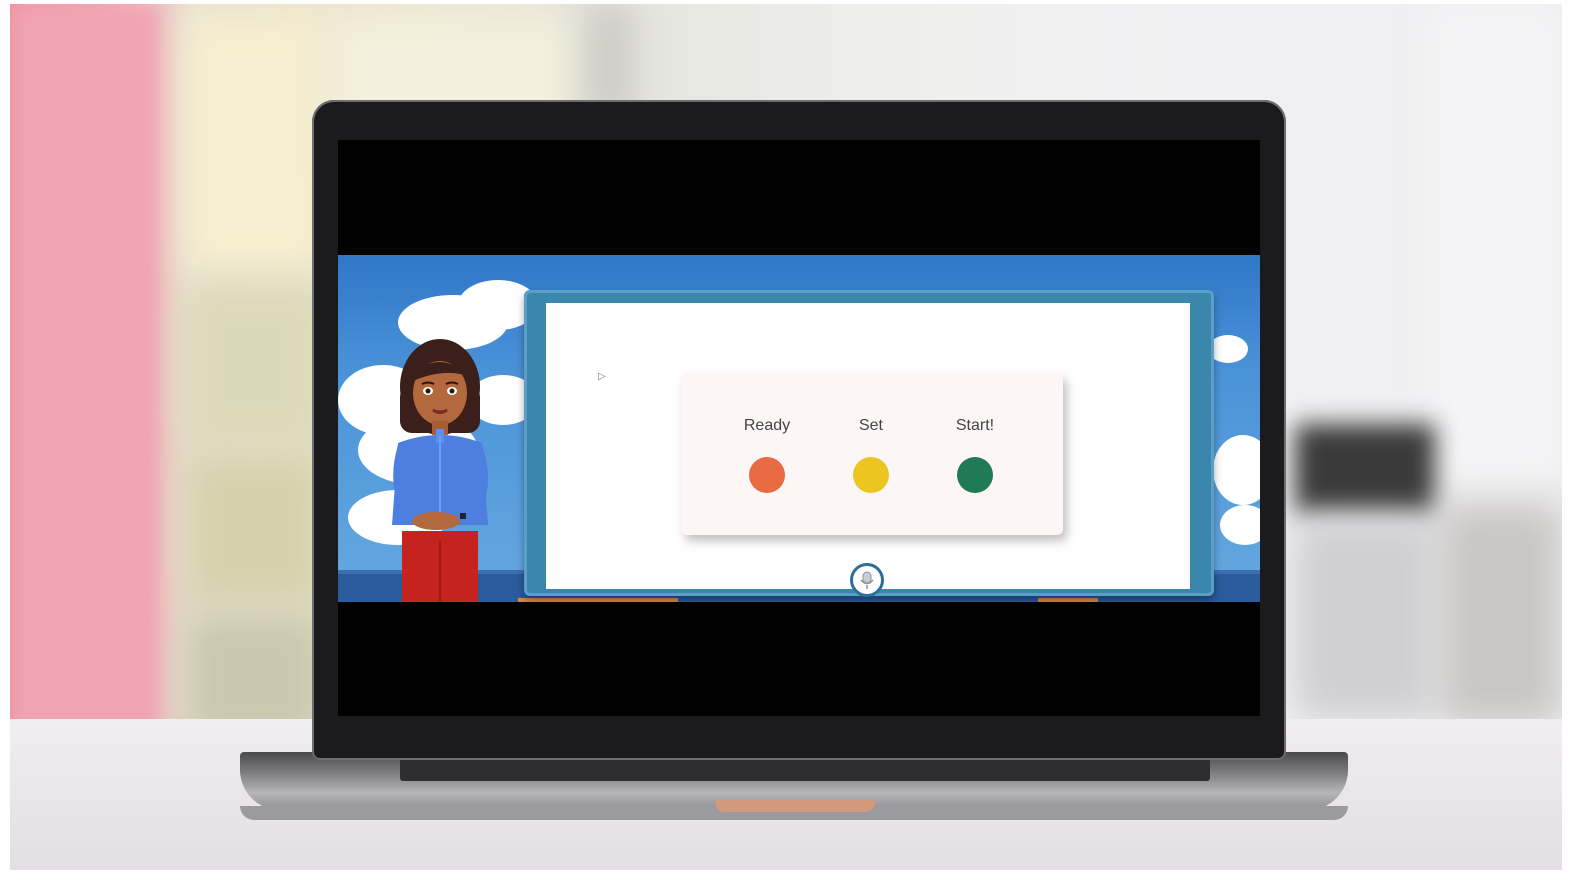 This screenshot has width=1596, height=889. I want to click on step-ready: Ready, so click(767, 455).